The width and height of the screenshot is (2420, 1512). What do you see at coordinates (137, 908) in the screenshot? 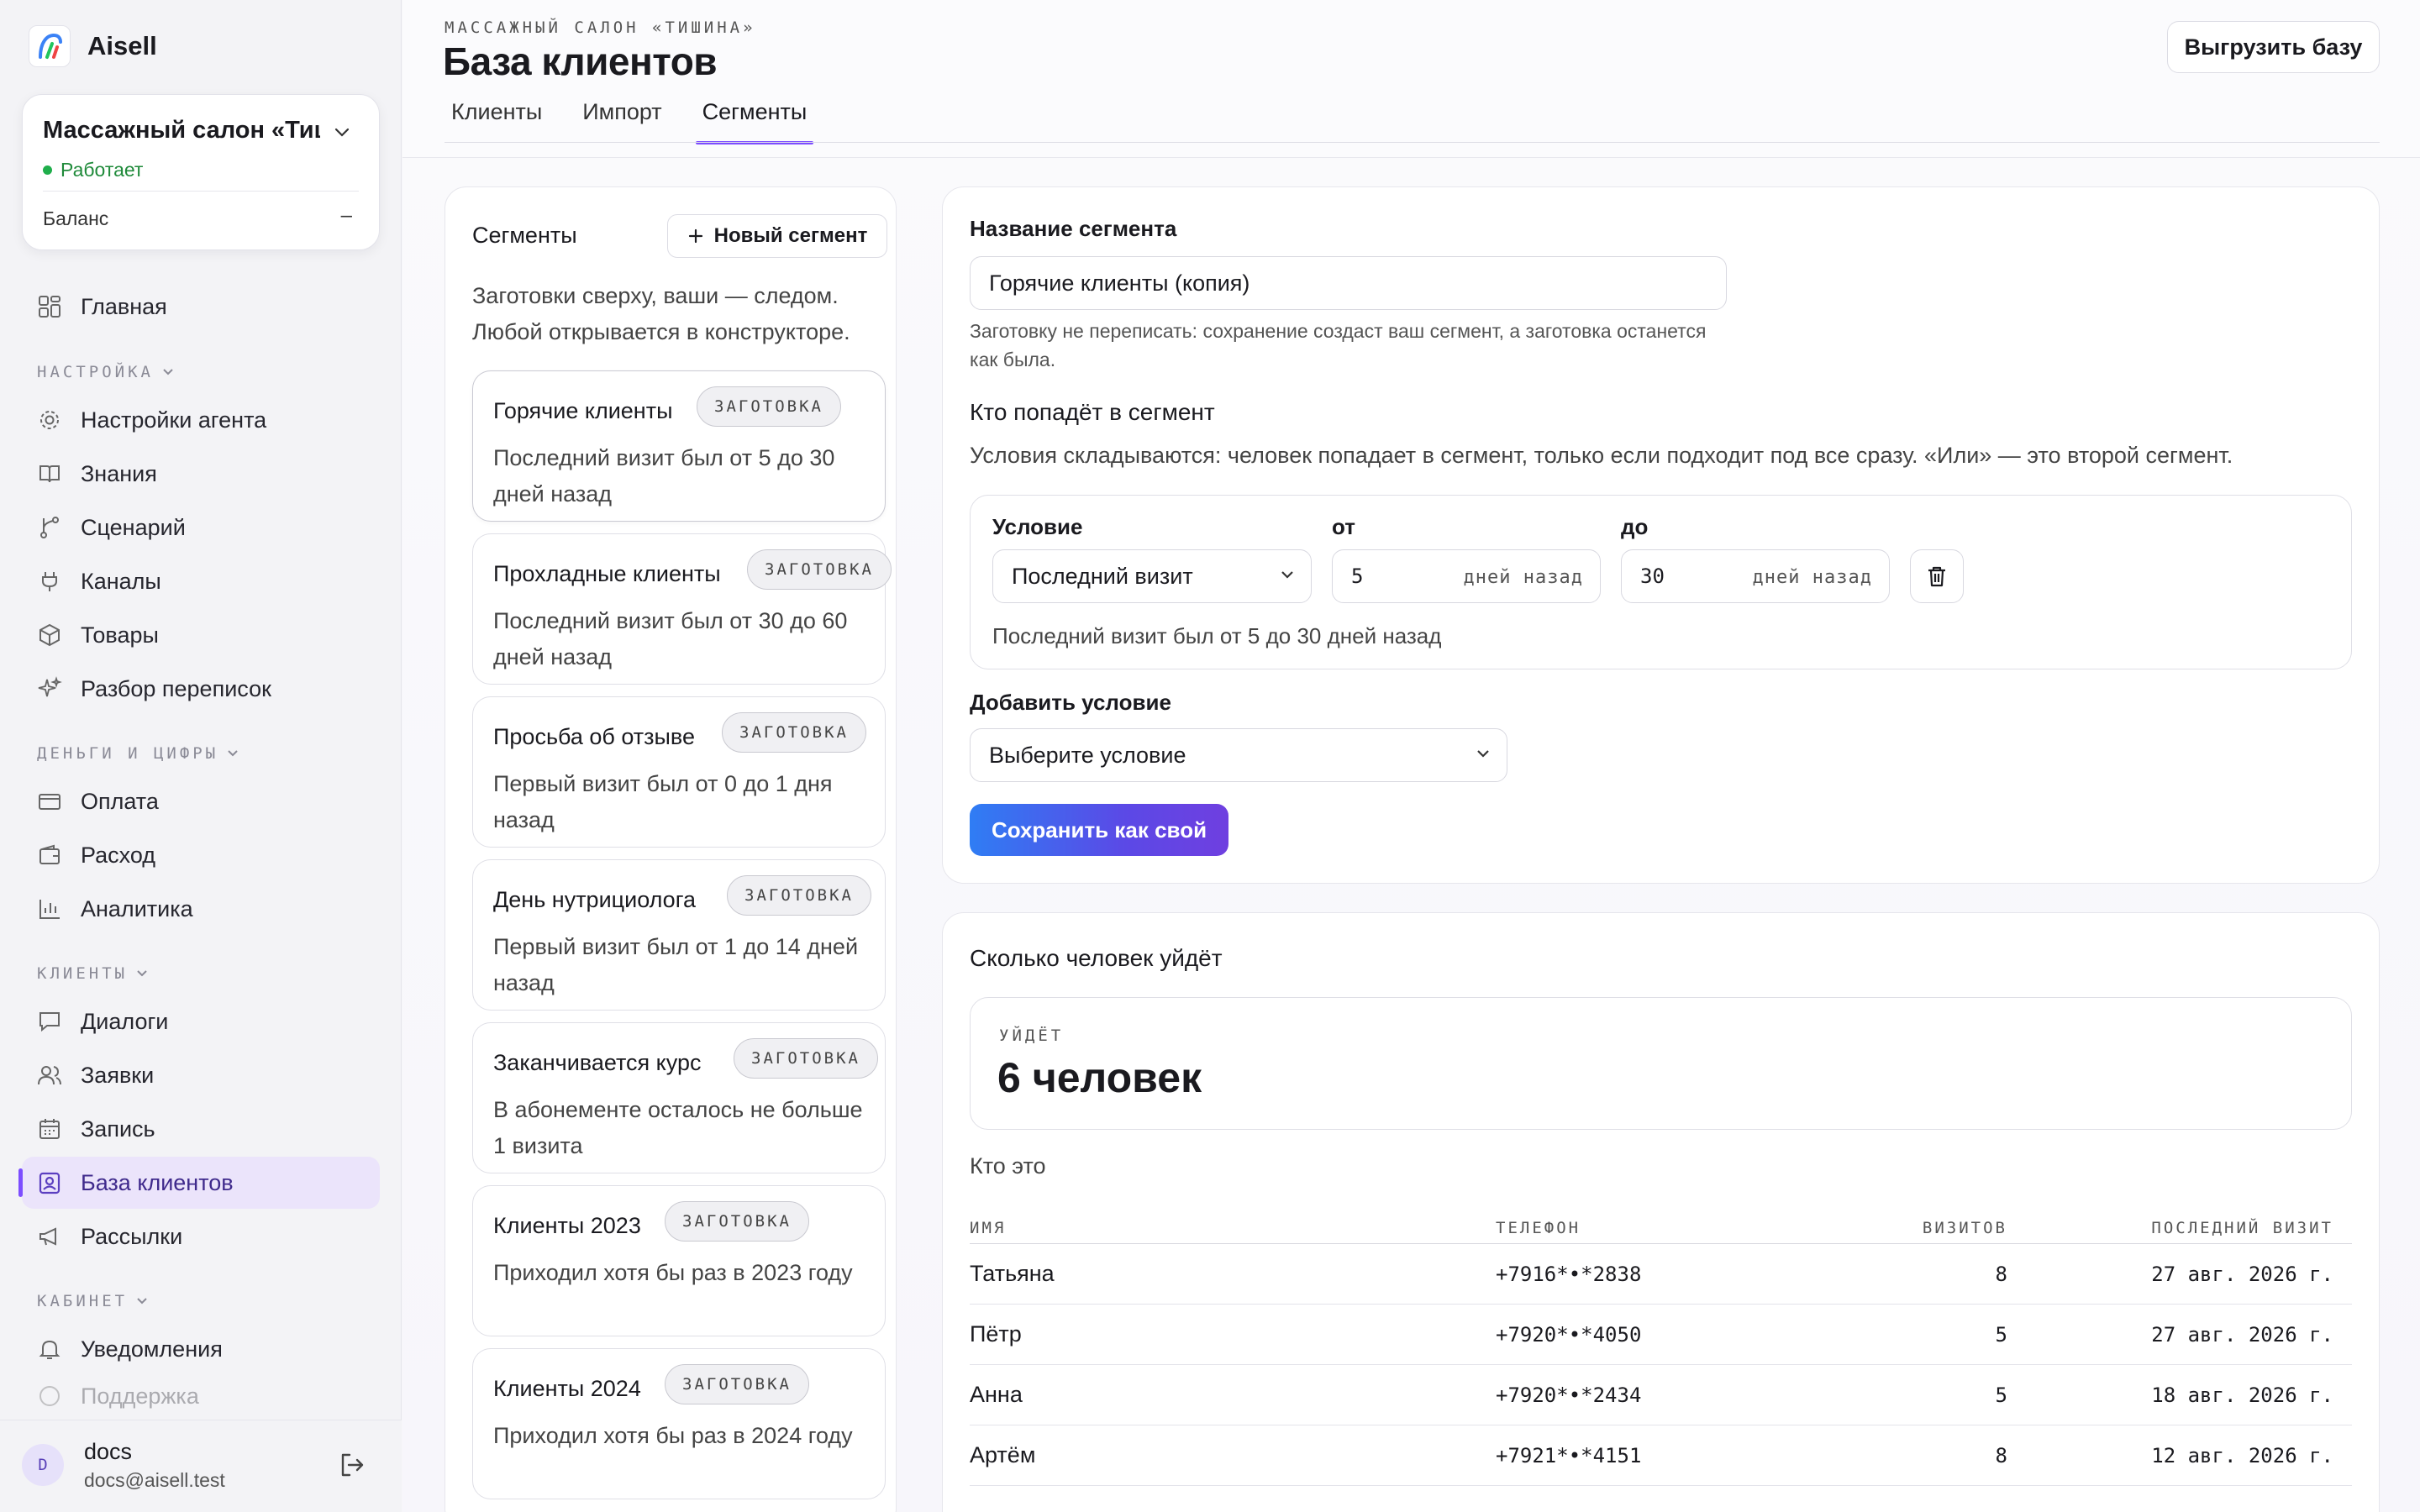
I see `nav-label: Аналитика` at bounding box center [137, 908].